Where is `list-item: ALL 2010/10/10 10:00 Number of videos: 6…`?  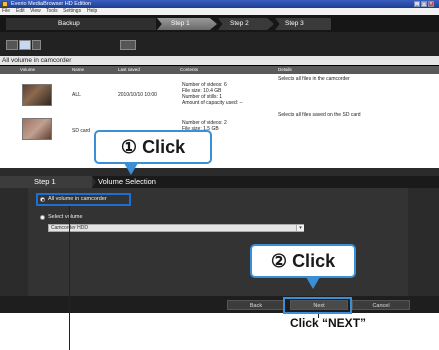
list-item: ALL 2010/10/10 10:00 Number of videos: 6… is located at coordinates (219, 96).